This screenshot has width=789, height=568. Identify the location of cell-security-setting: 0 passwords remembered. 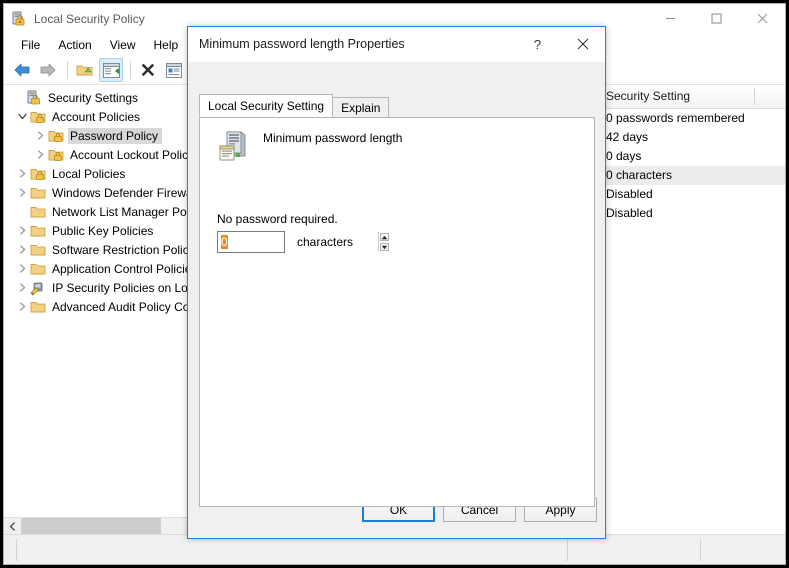
(675, 118).